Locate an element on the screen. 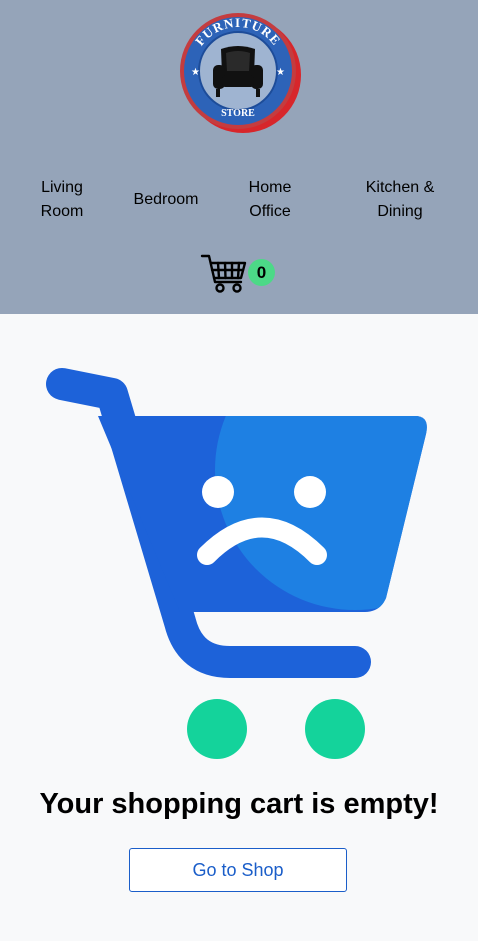 The height and width of the screenshot is (941, 478). nav-item-label: Living is located at coordinates (62, 187).